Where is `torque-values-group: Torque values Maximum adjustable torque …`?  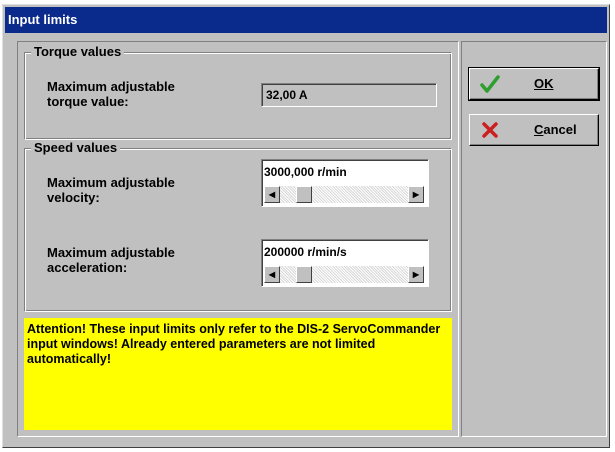
torque-values-group: Torque values Maximum adjustable torque … is located at coordinates (238, 92).